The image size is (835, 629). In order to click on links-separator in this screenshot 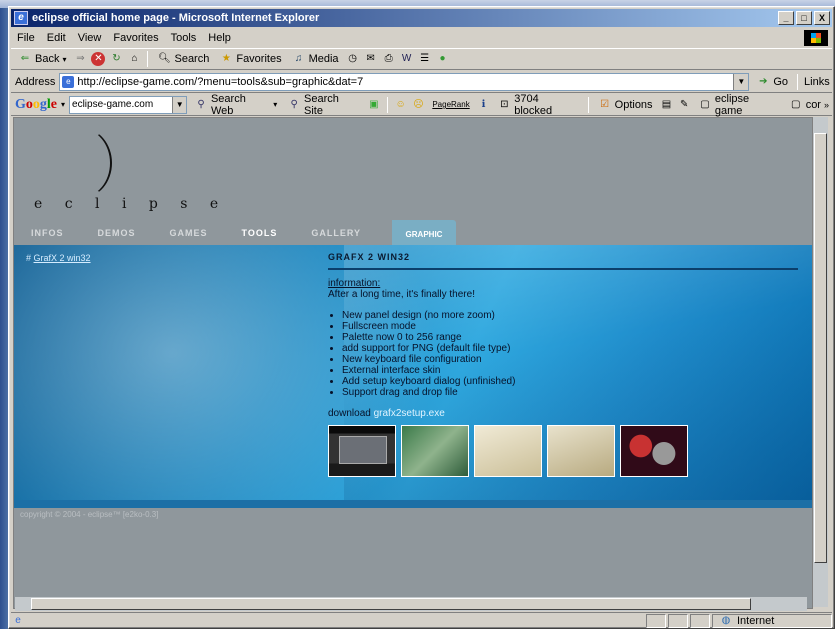, I will do `click(798, 81)`.